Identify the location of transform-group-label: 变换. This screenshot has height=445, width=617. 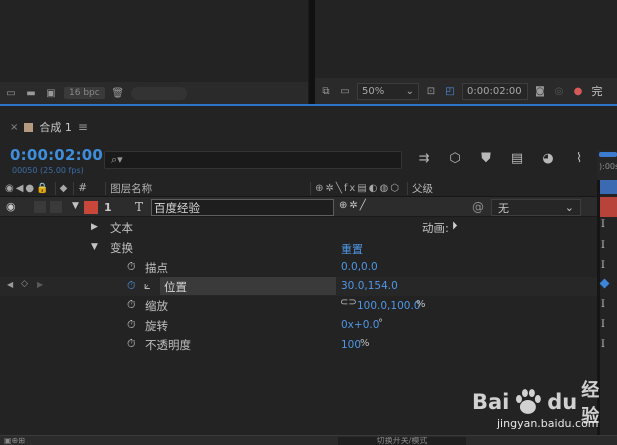
(121, 248).